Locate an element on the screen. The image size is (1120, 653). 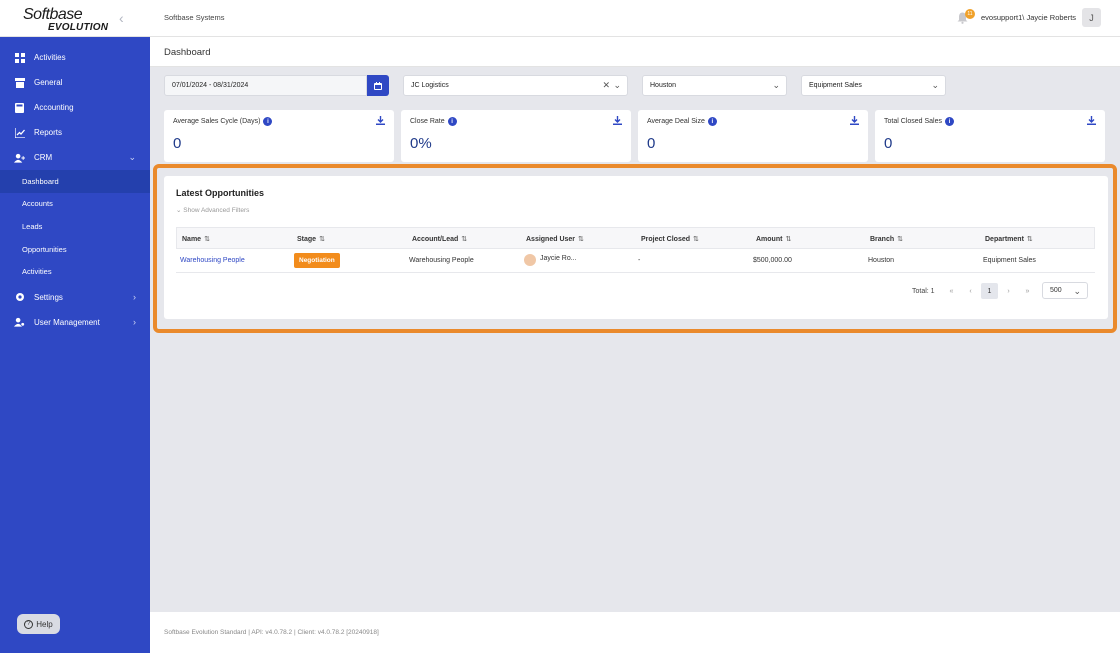
user-name: evosupport1\ Jaycie Roberts is located at coordinates (1028, 17).